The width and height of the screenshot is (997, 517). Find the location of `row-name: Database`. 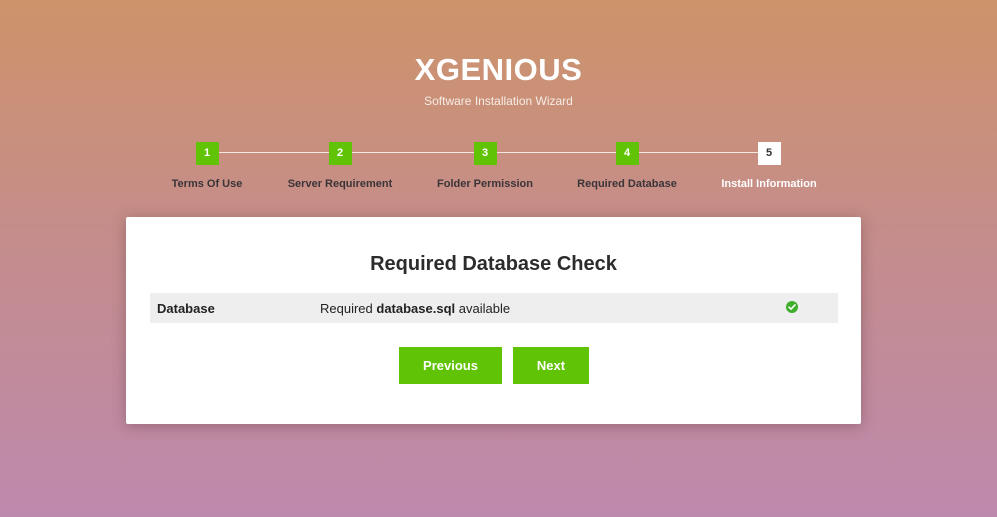

row-name: Database is located at coordinates (186, 308).